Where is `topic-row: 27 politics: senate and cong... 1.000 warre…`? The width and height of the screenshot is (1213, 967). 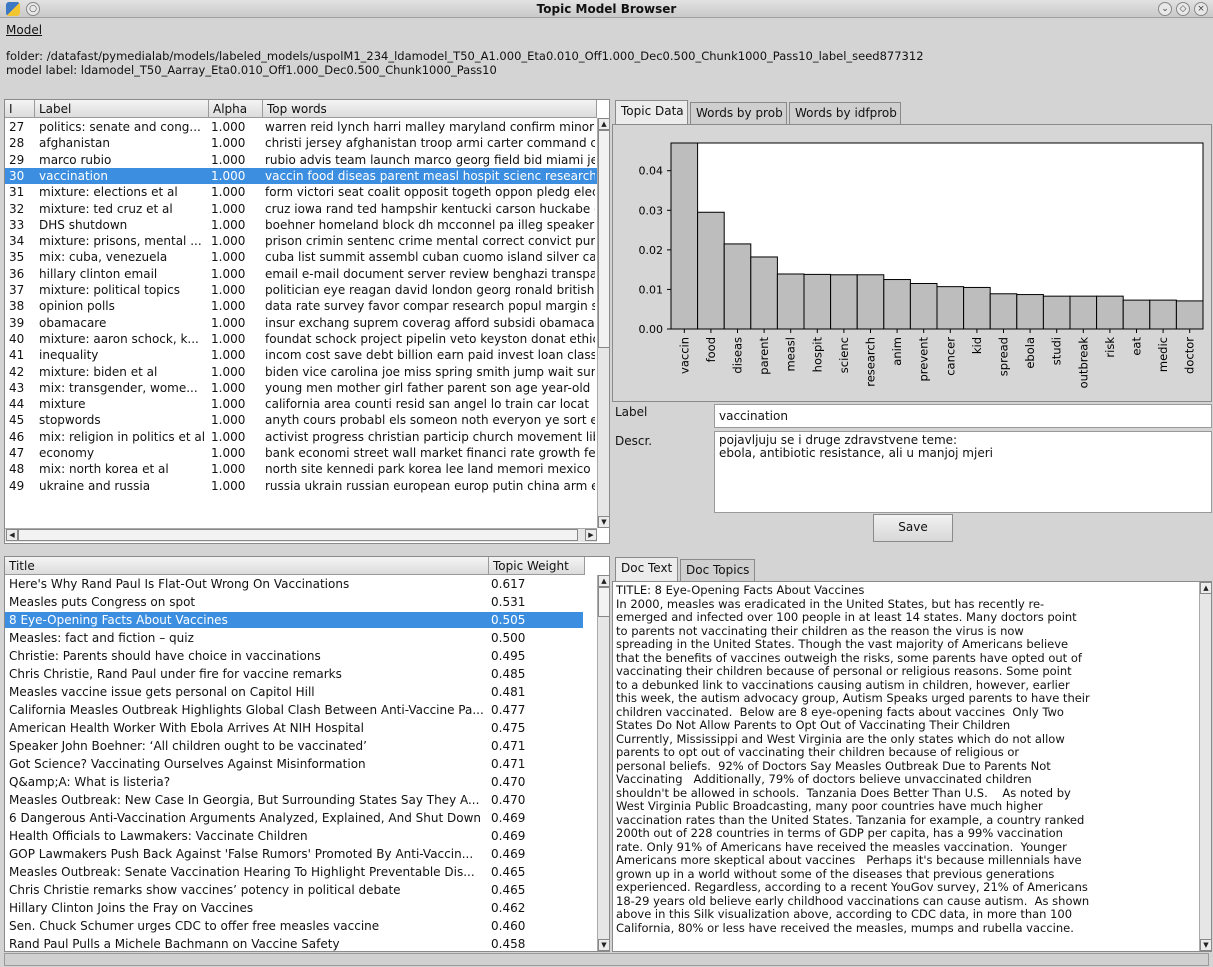
topic-row: 27 politics: senate and cong... 1.000 warre… is located at coordinates (301, 127).